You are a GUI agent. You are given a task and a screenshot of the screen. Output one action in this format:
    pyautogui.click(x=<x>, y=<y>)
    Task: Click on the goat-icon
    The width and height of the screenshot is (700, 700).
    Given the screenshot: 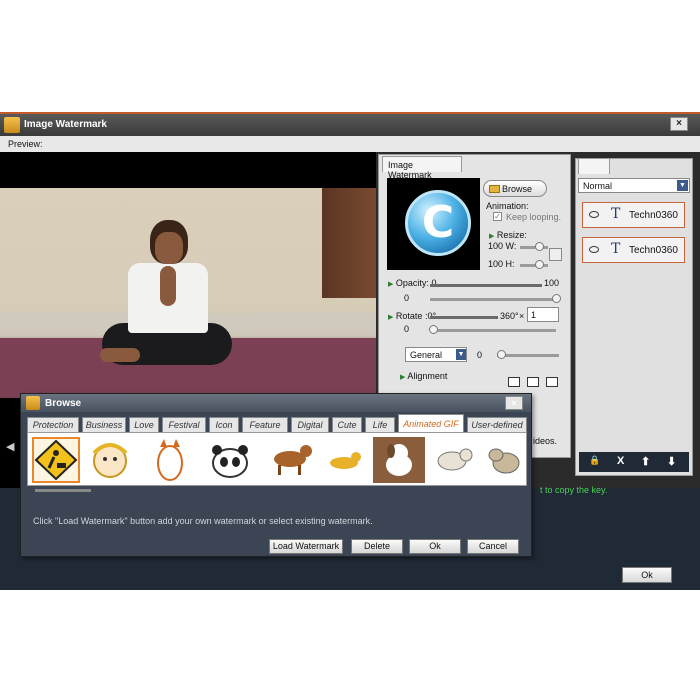 What is the action you would take?
    pyautogui.click(x=455, y=459)
    